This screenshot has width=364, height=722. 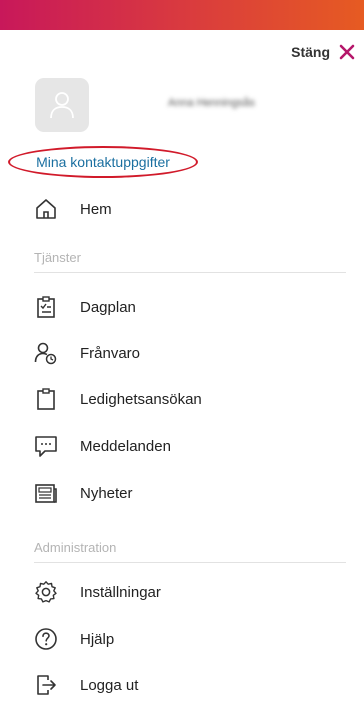 What do you see at coordinates (310, 52) in the screenshot?
I see `close-label: Stäng` at bounding box center [310, 52].